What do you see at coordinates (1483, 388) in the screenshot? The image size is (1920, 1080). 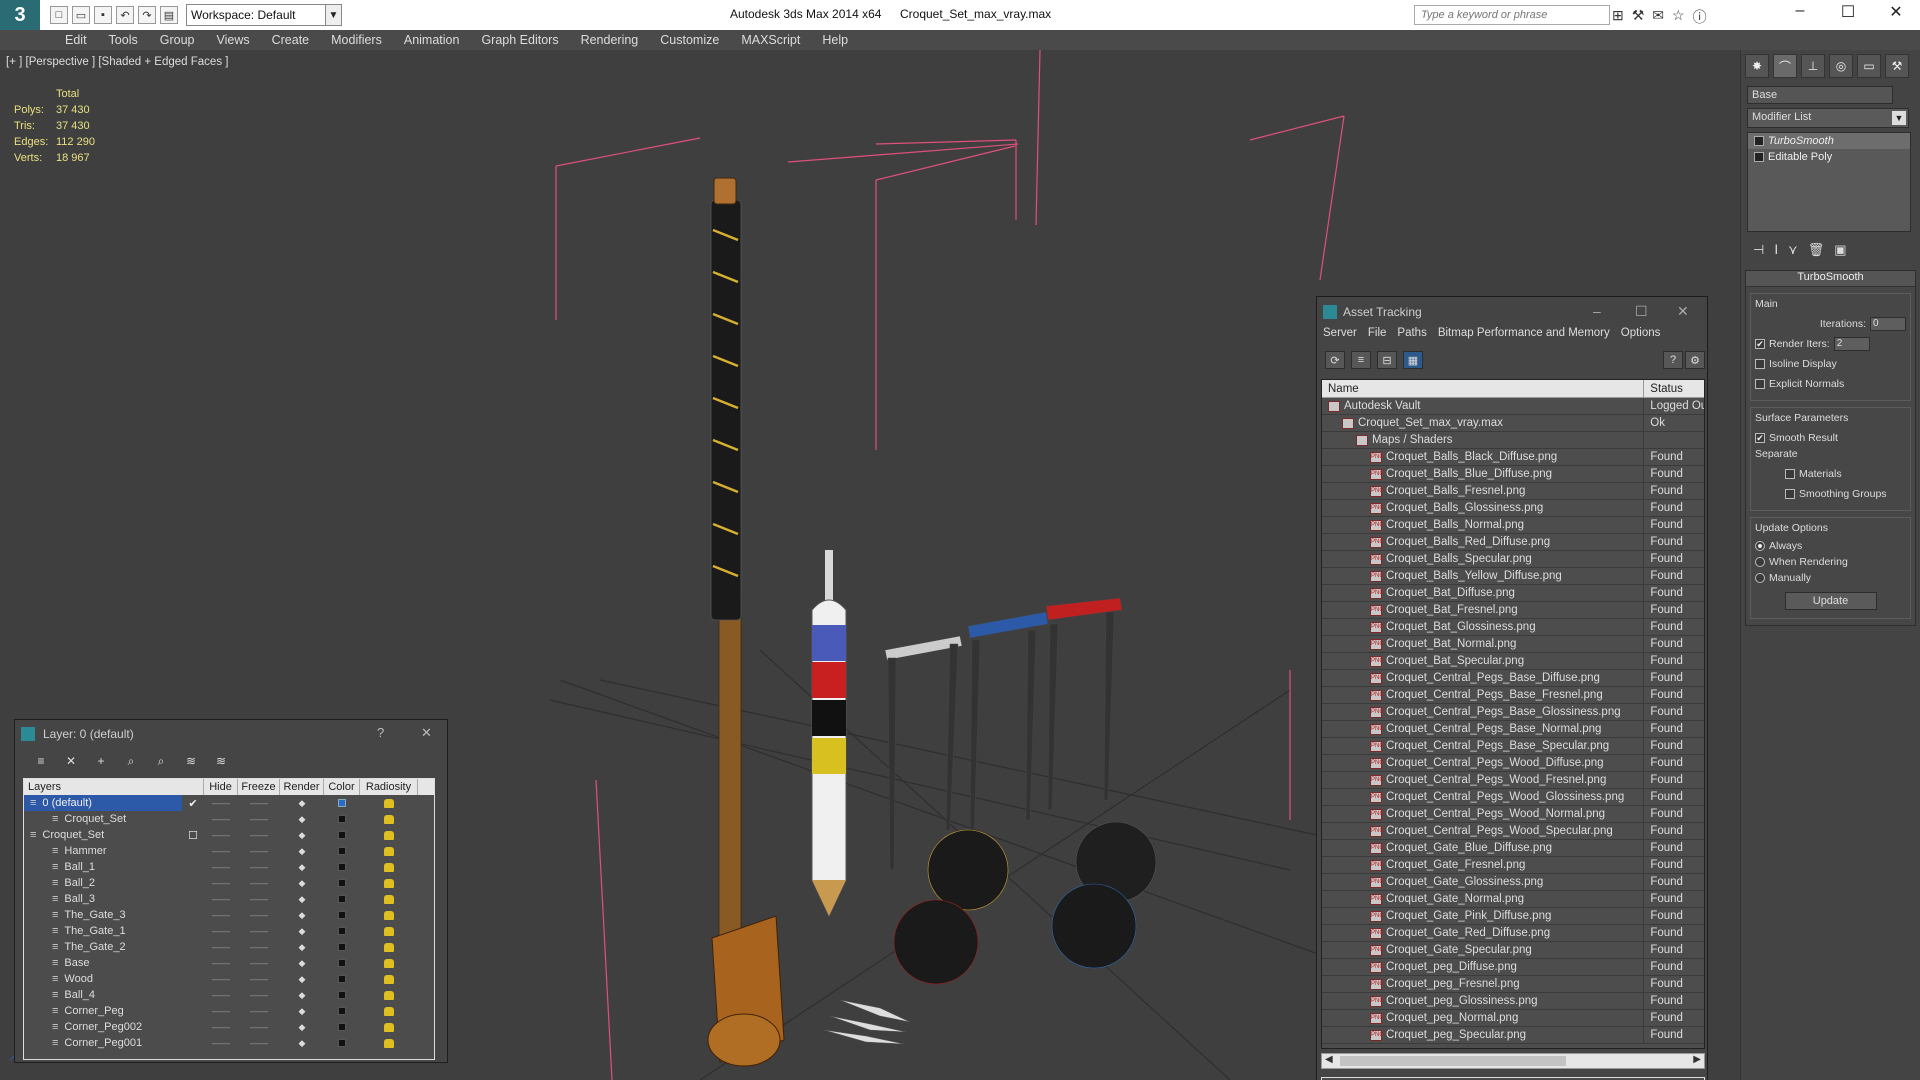 I see `col-name: Name` at bounding box center [1483, 388].